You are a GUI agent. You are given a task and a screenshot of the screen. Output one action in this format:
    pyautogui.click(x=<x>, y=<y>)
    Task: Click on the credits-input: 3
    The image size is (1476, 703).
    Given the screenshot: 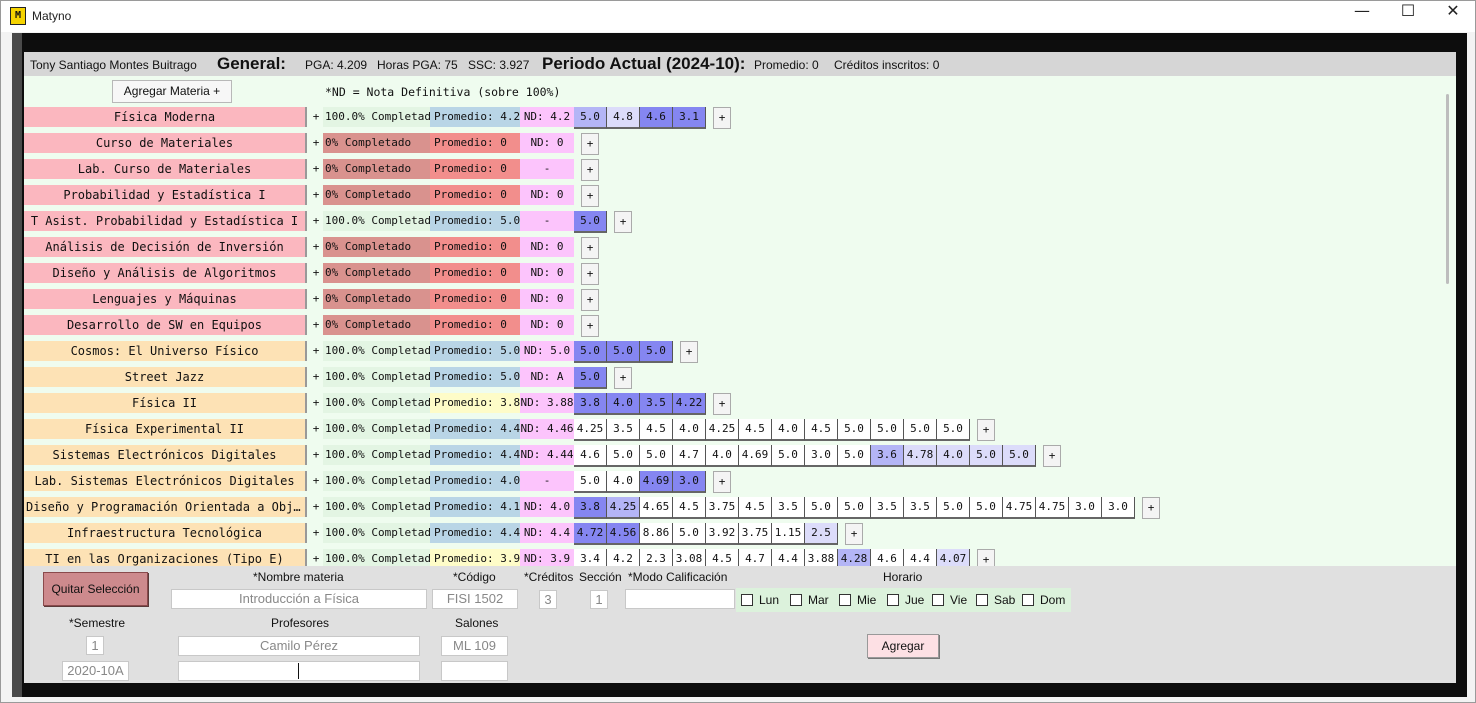 What is the action you would take?
    pyautogui.click(x=548, y=599)
    